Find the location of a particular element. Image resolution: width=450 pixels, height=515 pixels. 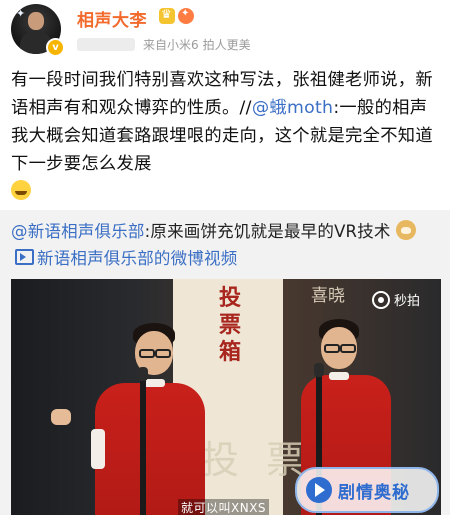

watermark-text: 剧情奥秘 is located at coordinates (374, 492).